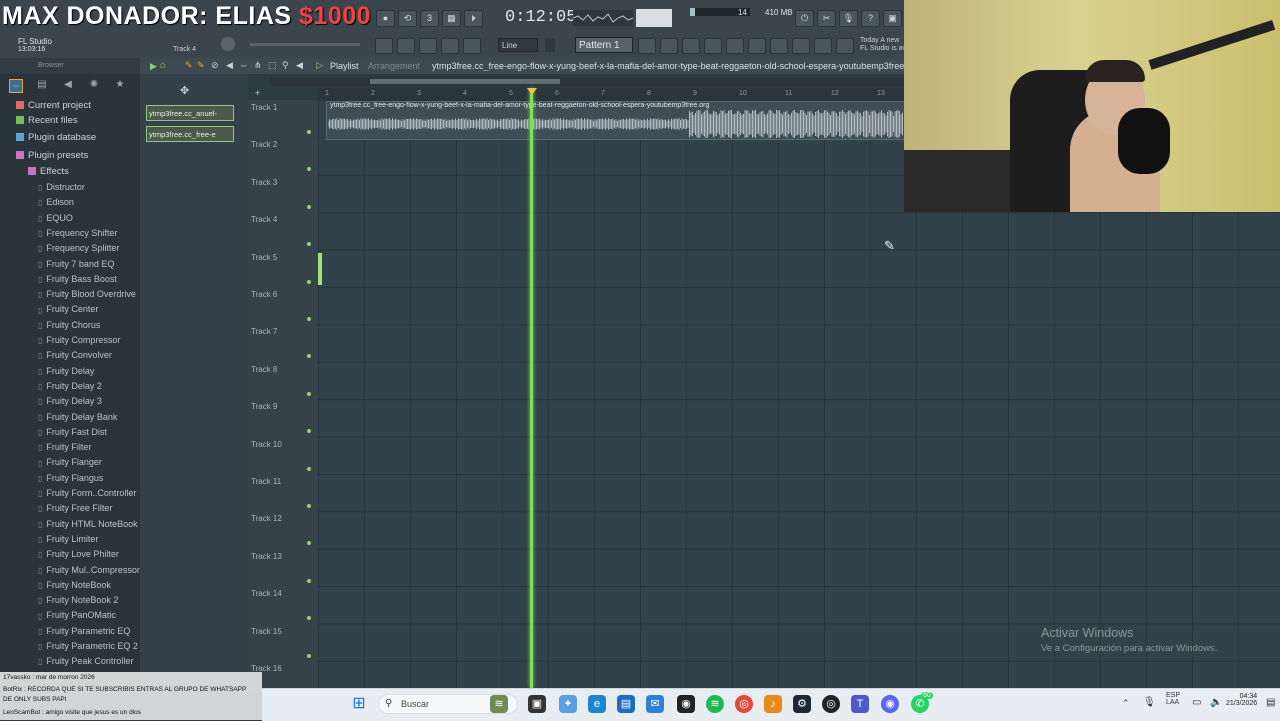  Describe the element at coordinates (16, 86) in the screenshot. I see `arrows-icon: ⇔` at that location.